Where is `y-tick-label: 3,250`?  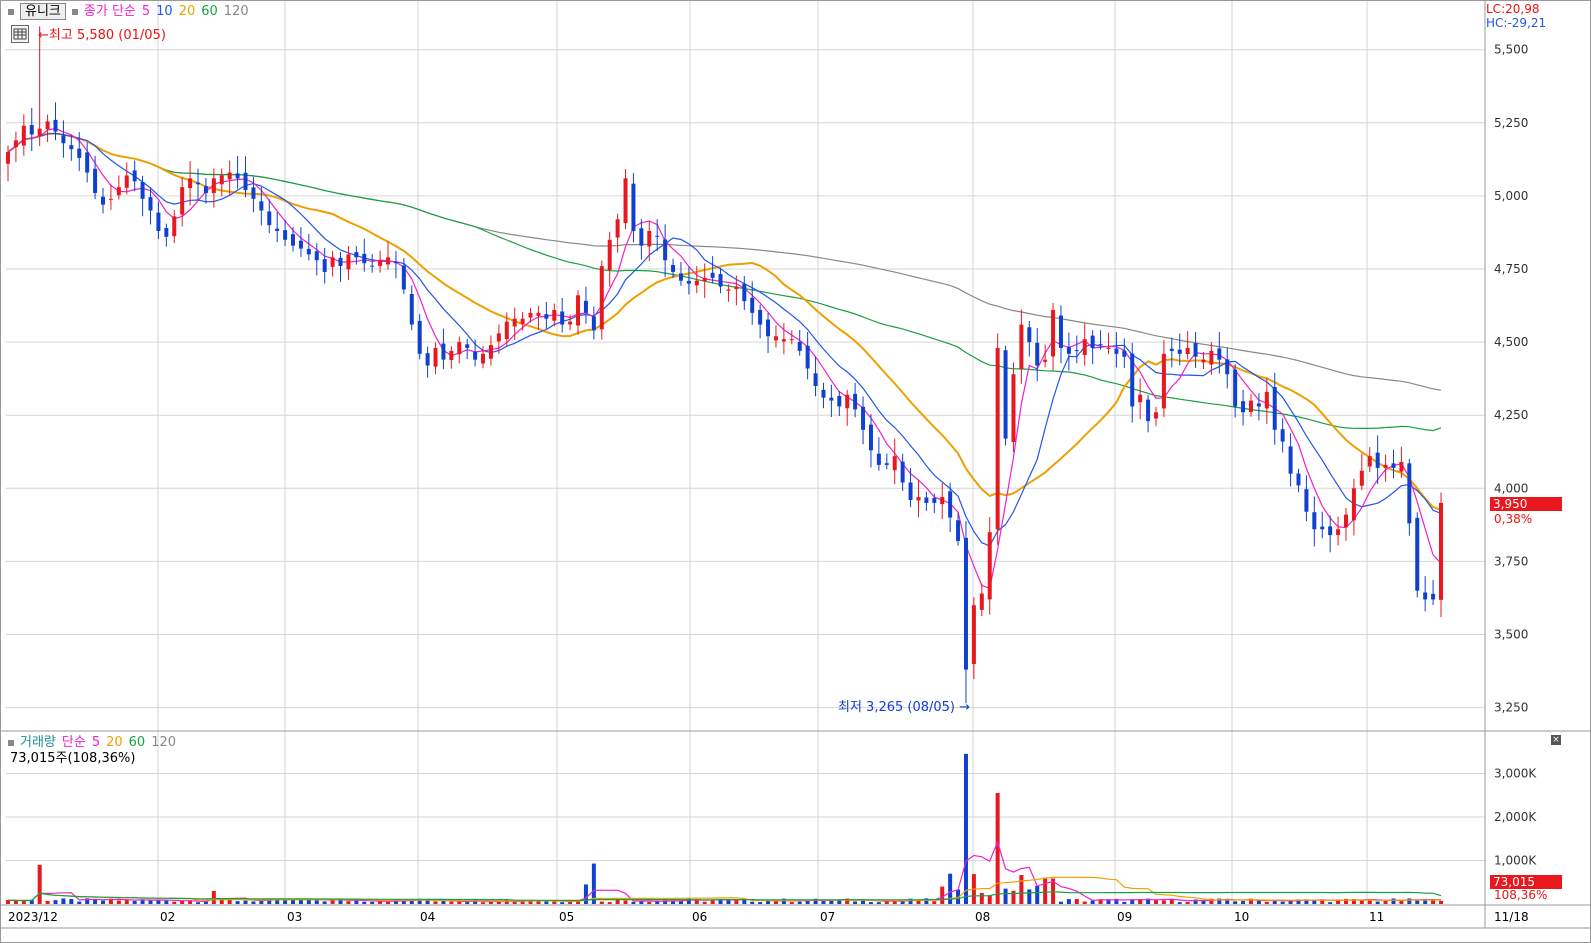 y-tick-label: 3,250 is located at coordinates (1511, 708).